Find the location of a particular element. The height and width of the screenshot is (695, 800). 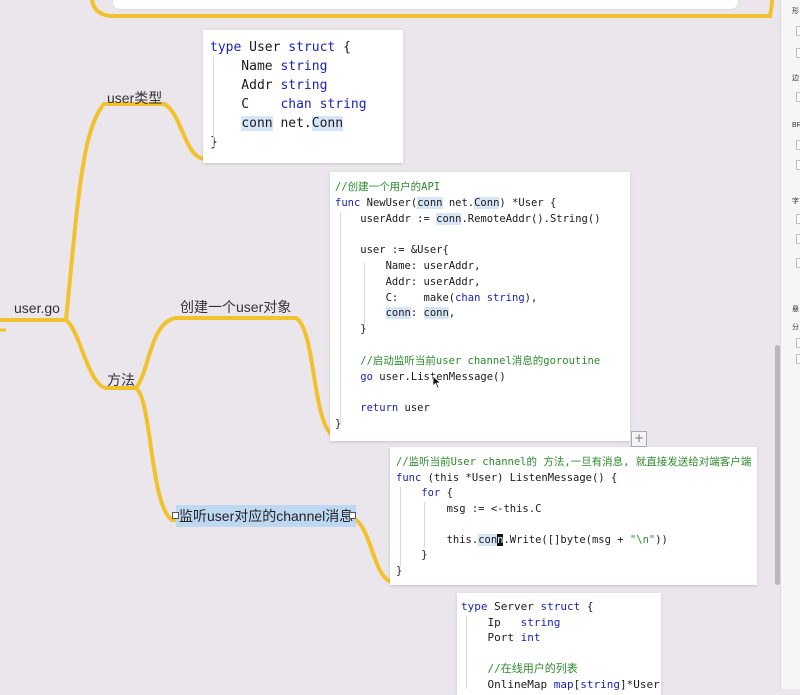

code-comment: //创建一个用户的API is located at coordinates (388, 187).